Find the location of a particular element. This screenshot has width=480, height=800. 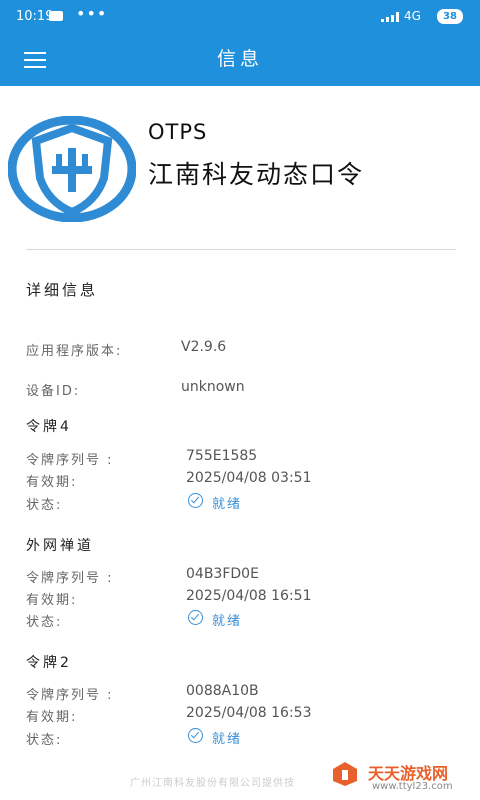

divider is located at coordinates (241, 249).